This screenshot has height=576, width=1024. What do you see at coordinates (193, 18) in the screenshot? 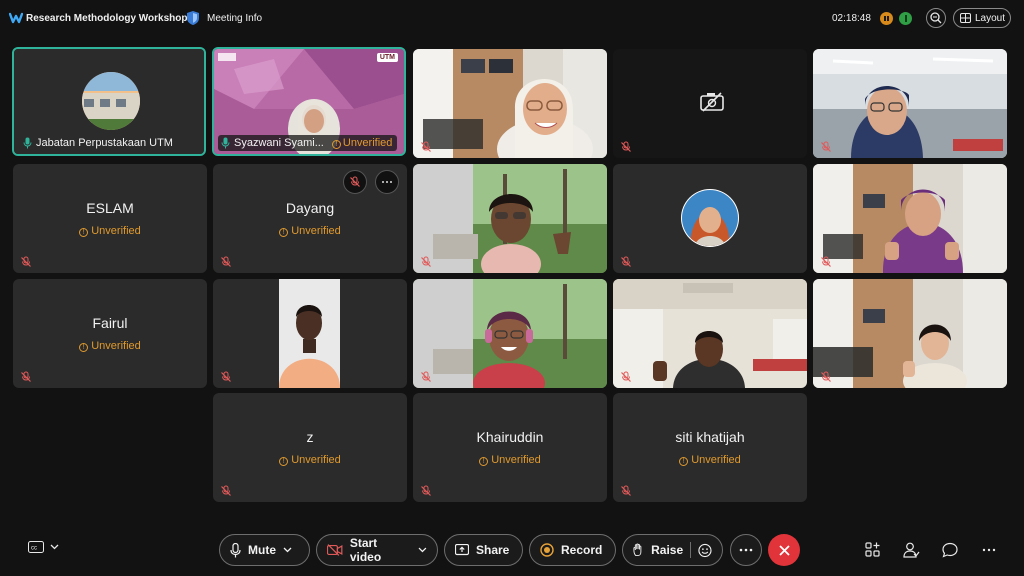
I see `shield-icon` at bounding box center [193, 18].